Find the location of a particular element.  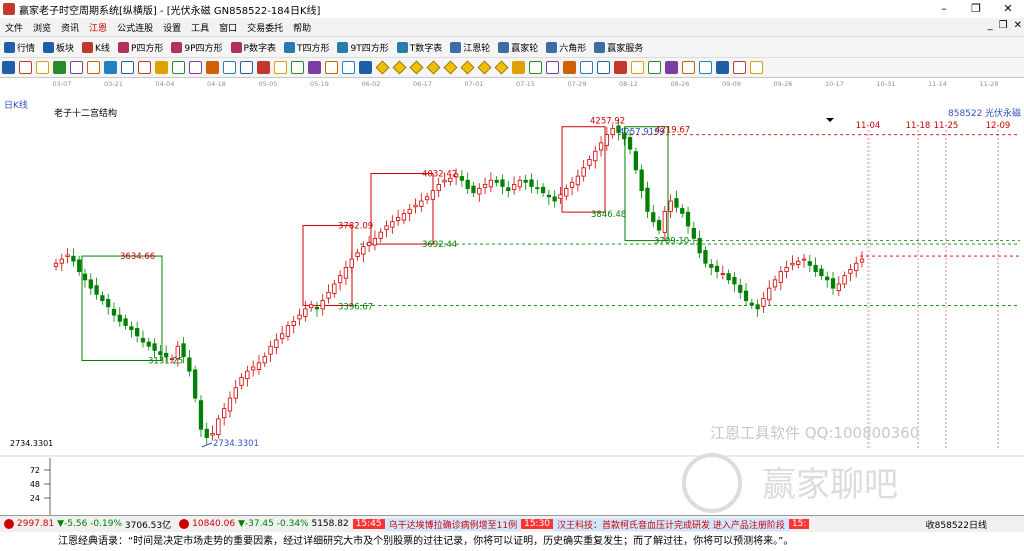

calendar-icon is located at coordinates (620, 67).